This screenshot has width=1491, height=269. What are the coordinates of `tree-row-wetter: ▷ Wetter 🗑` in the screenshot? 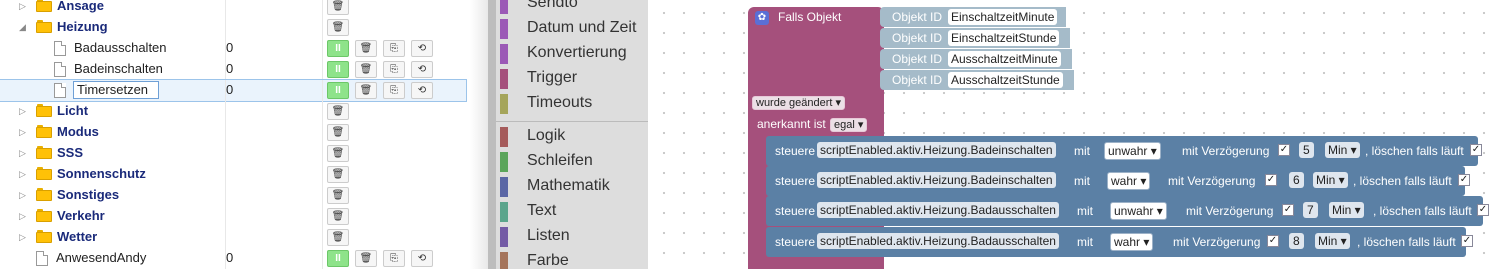 It's located at (233, 237).